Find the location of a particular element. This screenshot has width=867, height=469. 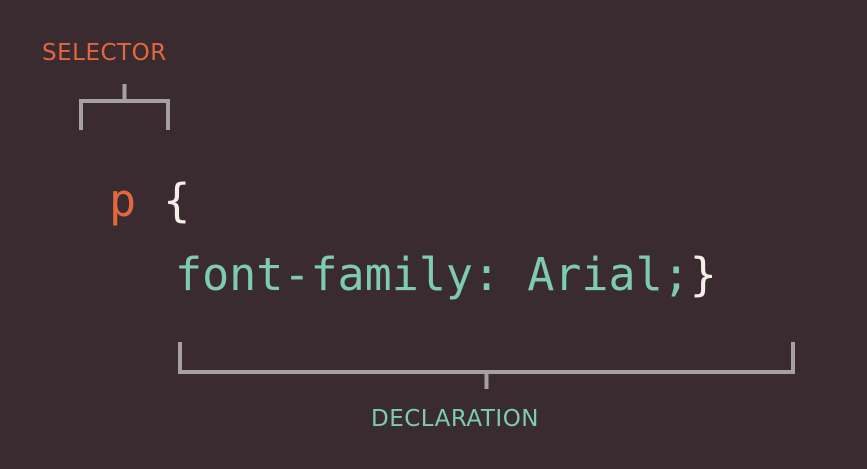

open-brace-token: { is located at coordinates (177, 200).